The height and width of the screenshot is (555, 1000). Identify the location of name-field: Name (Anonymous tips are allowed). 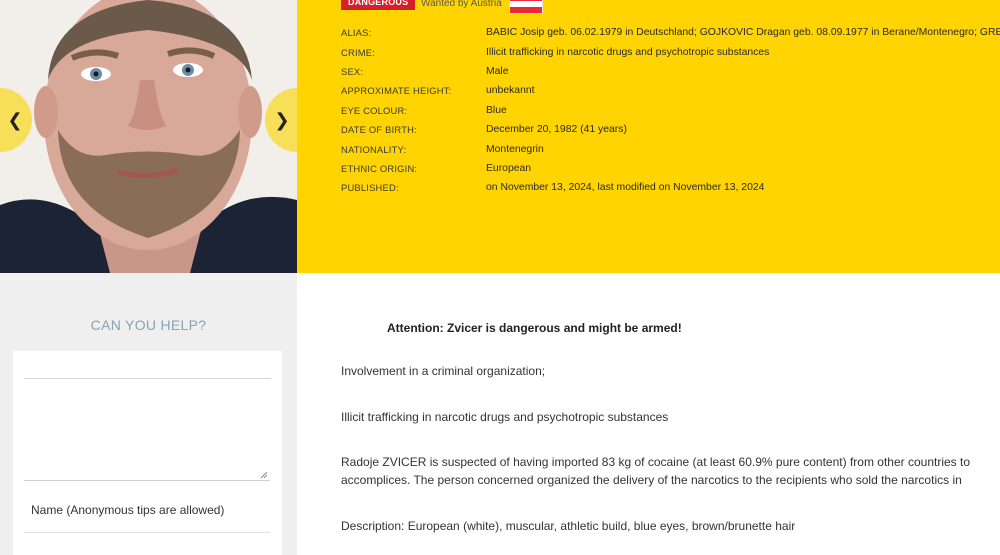
(147, 510).